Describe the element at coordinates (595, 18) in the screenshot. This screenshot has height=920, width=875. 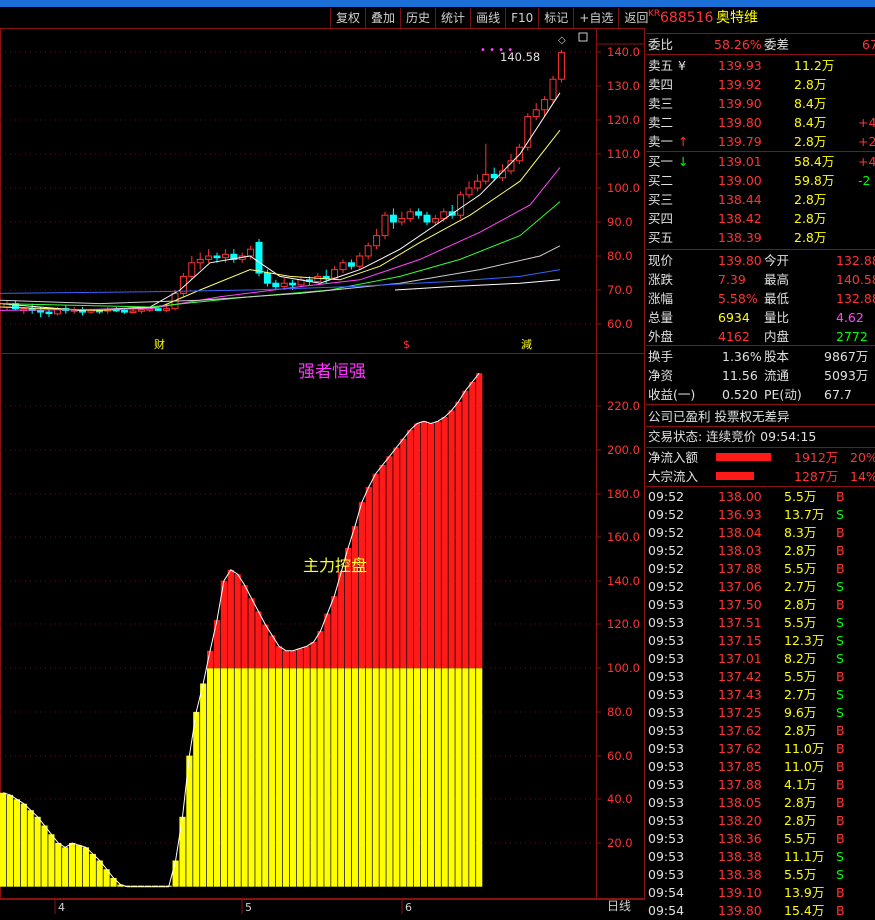
I see `toolbar-button-7: +自选` at that location.